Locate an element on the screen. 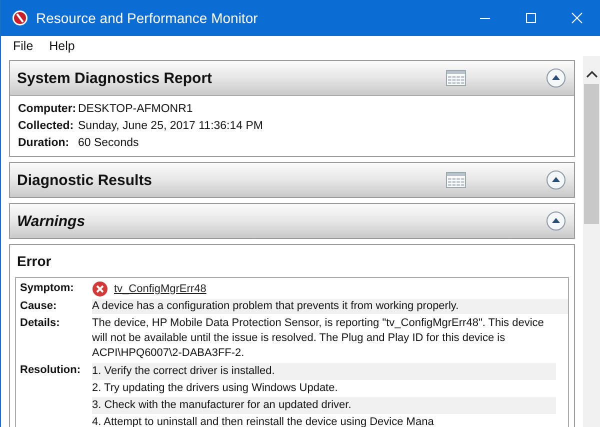 The image size is (600, 427). field-label: Duration: is located at coordinates (44, 143).